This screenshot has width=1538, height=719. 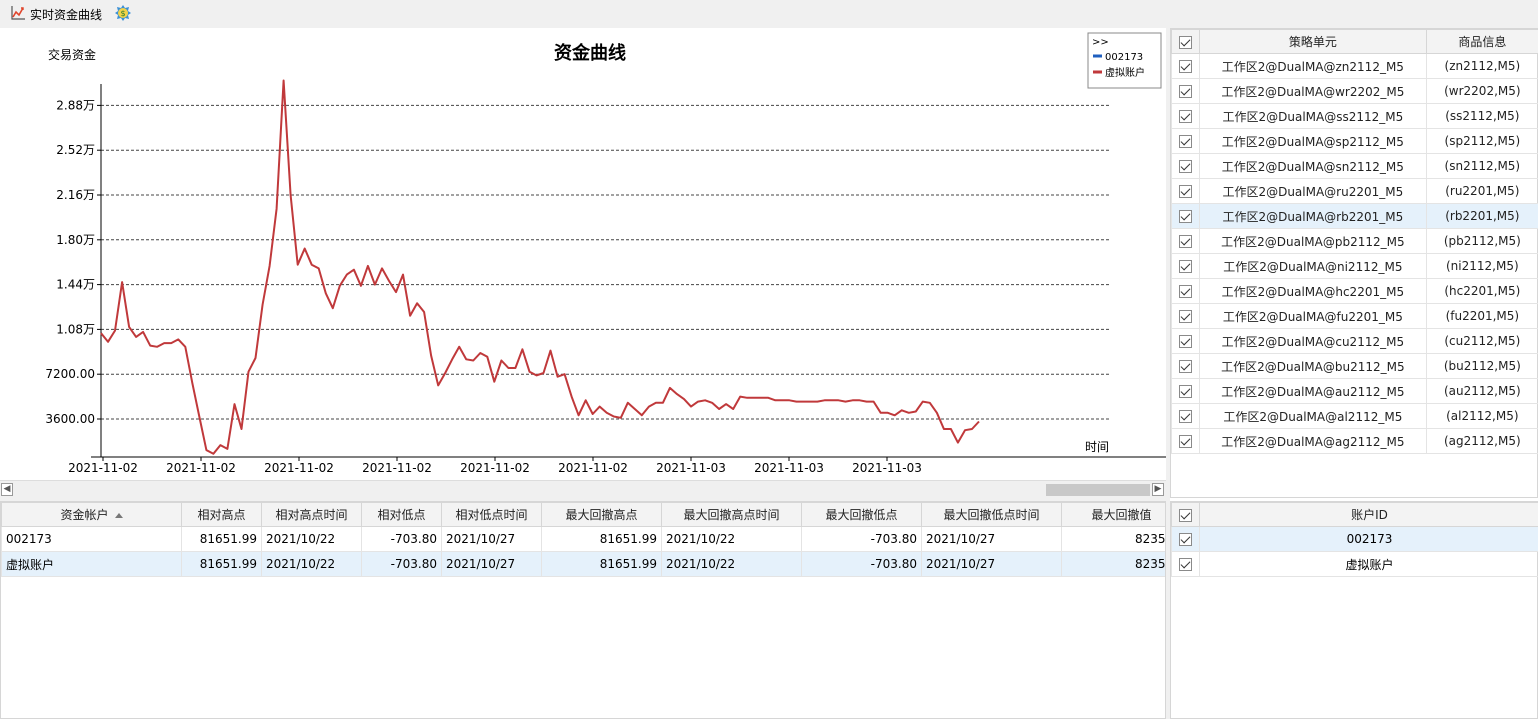 What do you see at coordinates (1354, 391) in the screenshot?
I see `strategy-row: 工作区2@DualMA@au2112_M5 (au2112,M5)` at bounding box center [1354, 391].